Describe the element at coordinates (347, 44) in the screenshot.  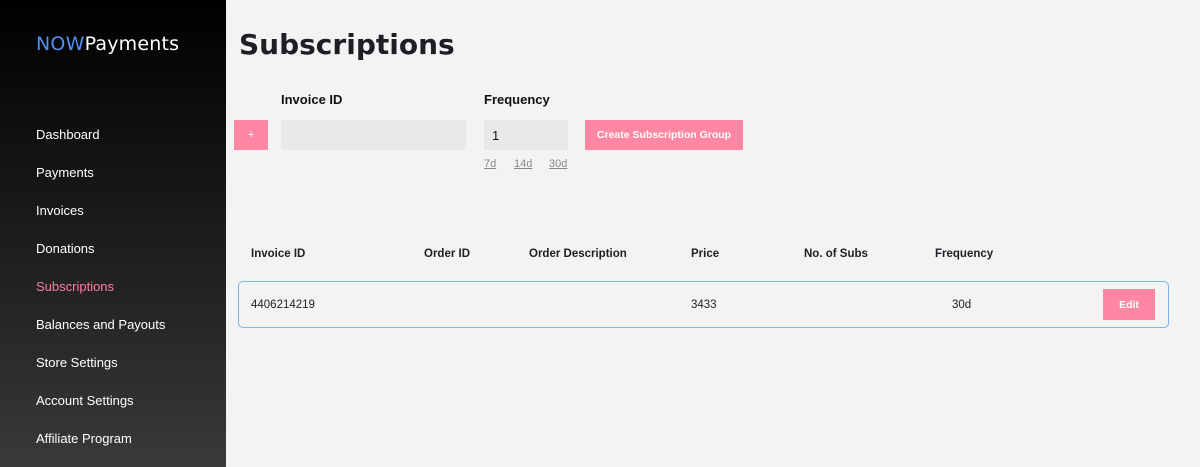
I see `page-title: Subscriptions` at that location.